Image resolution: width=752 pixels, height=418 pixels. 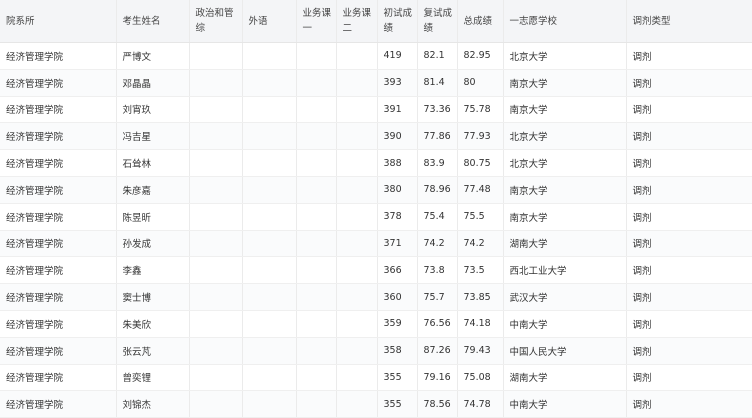 What do you see at coordinates (397, 83) in the screenshot?
I see `cell-initial: 393` at bounding box center [397, 83].